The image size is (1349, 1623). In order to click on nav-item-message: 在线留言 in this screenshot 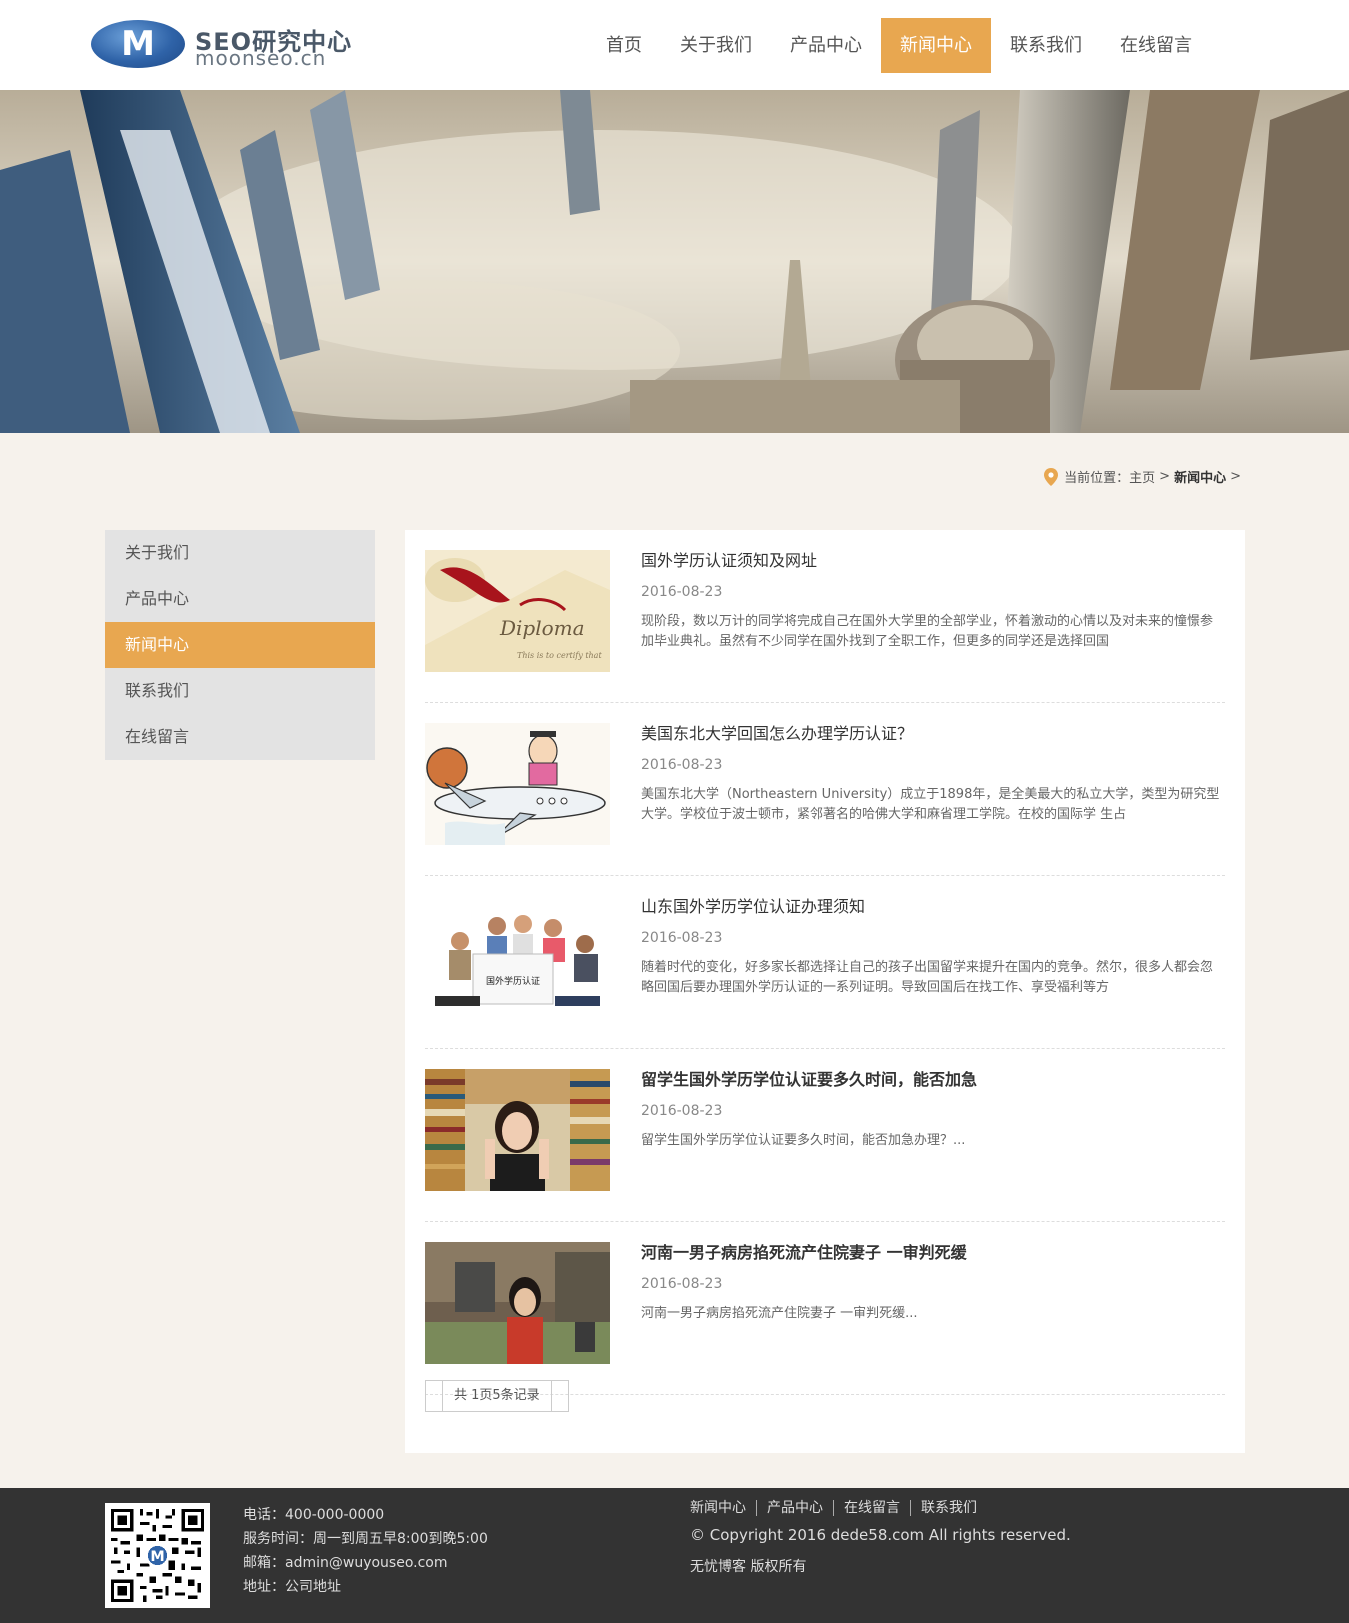, I will do `click(1156, 45)`.